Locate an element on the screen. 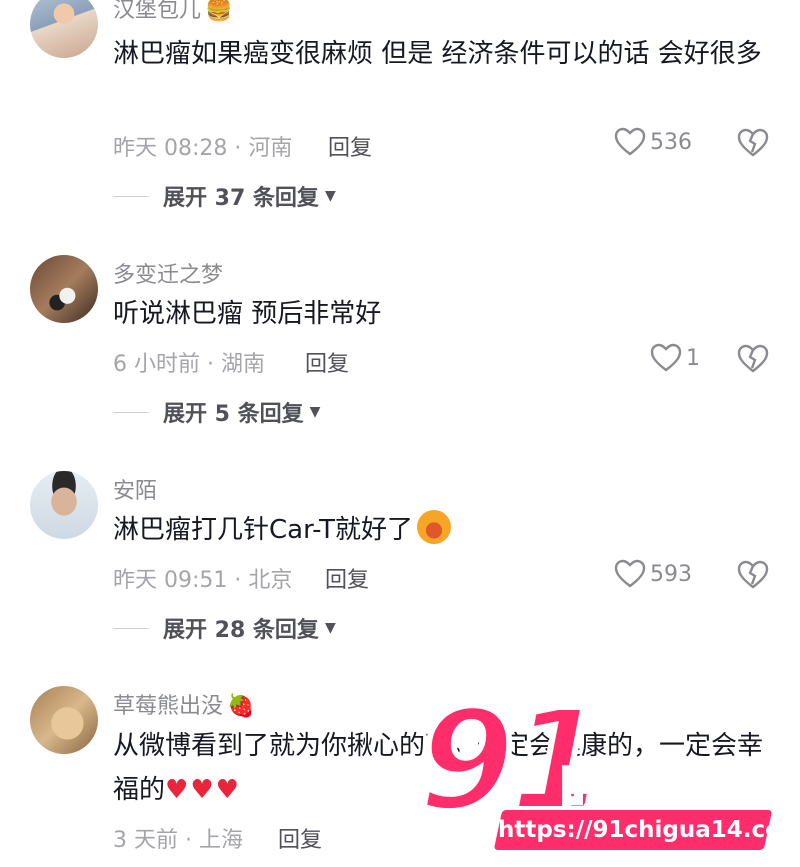 The height and width of the screenshot is (867, 800). comment-text: 淋巴瘤打几针Car-T就好了 is located at coordinates (438, 530).